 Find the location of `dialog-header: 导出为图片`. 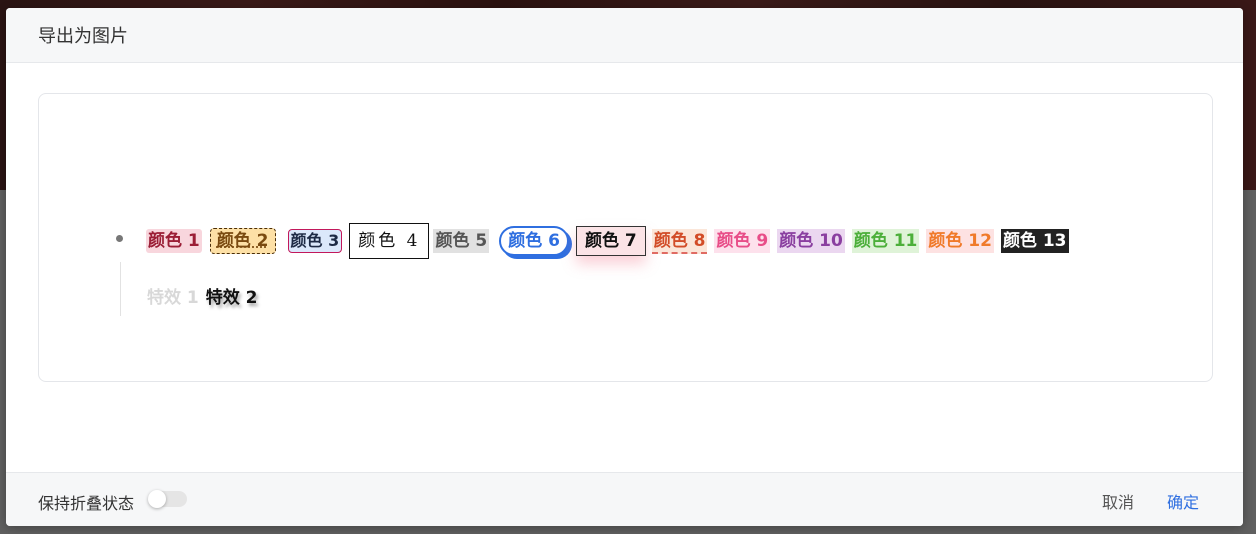

dialog-header: 导出为图片 is located at coordinates (624, 35).